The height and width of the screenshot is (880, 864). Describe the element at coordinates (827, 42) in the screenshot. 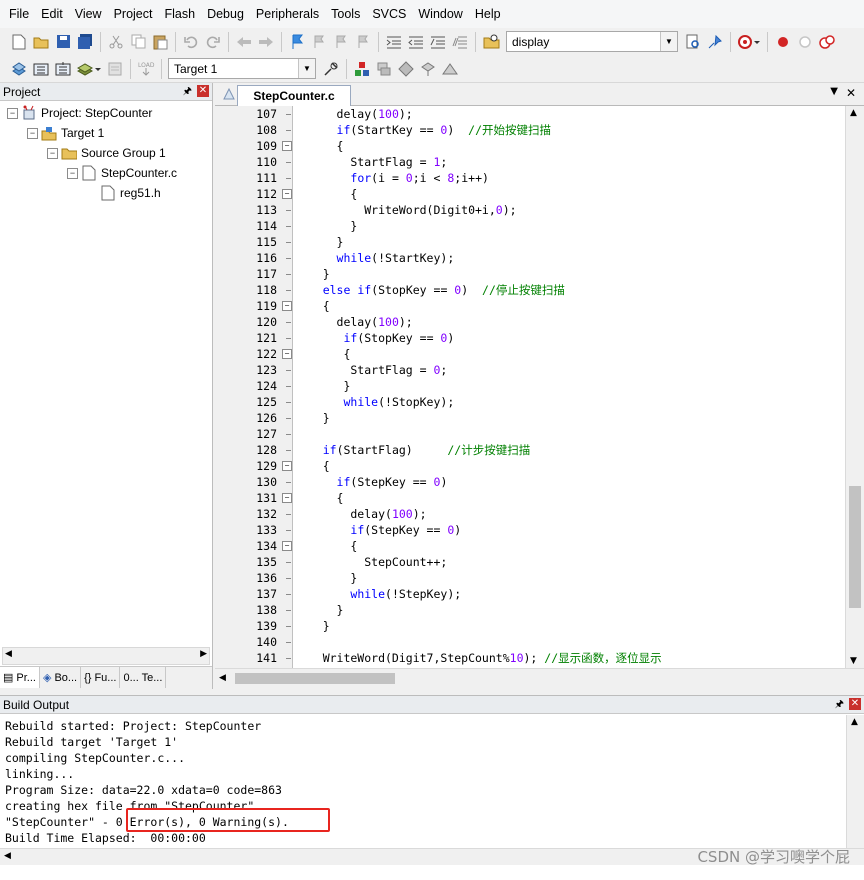

I see `kill-breakpoints-icon` at that location.